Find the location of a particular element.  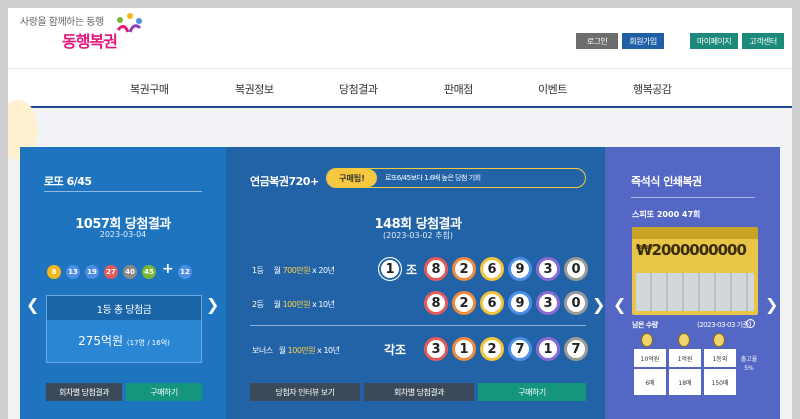

buy-tip: 구매팁! 로또6/45보다 1.6배 높은 당첨 기회 is located at coordinates (456, 178).